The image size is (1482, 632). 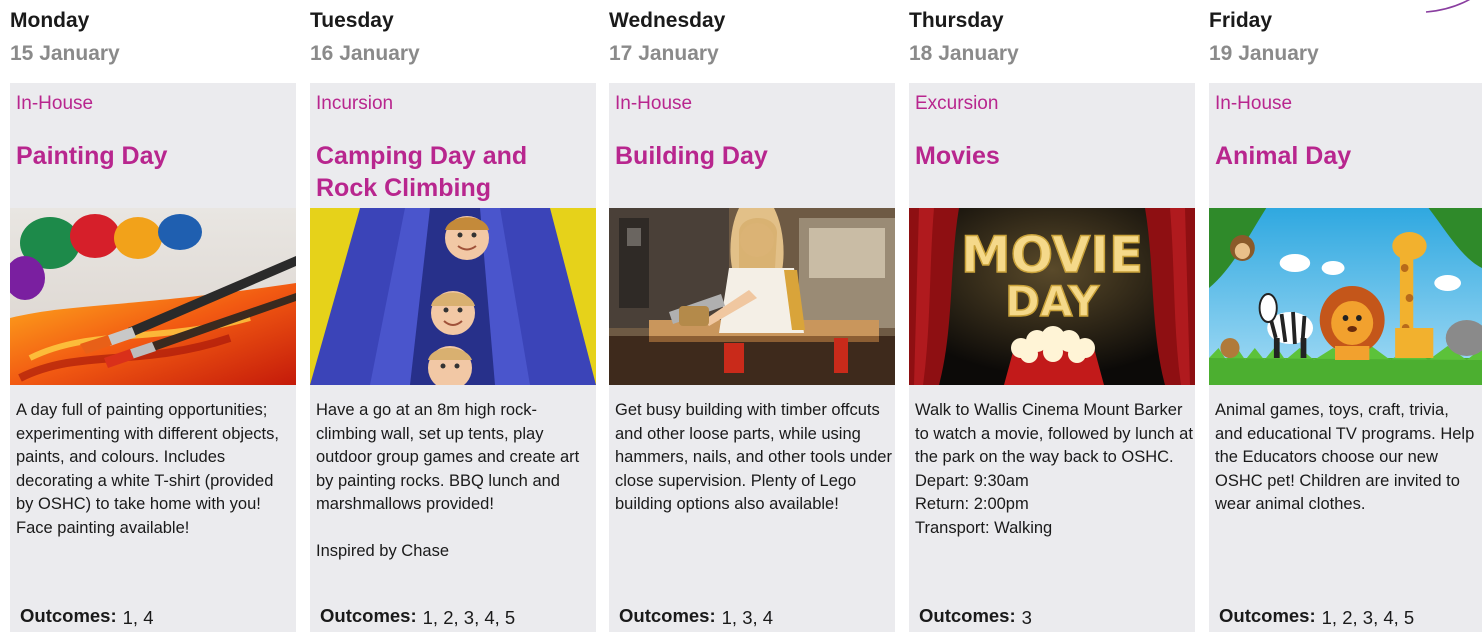 What do you see at coordinates (1264, 53) in the screenshot?
I see `day-date: 19 January` at bounding box center [1264, 53].